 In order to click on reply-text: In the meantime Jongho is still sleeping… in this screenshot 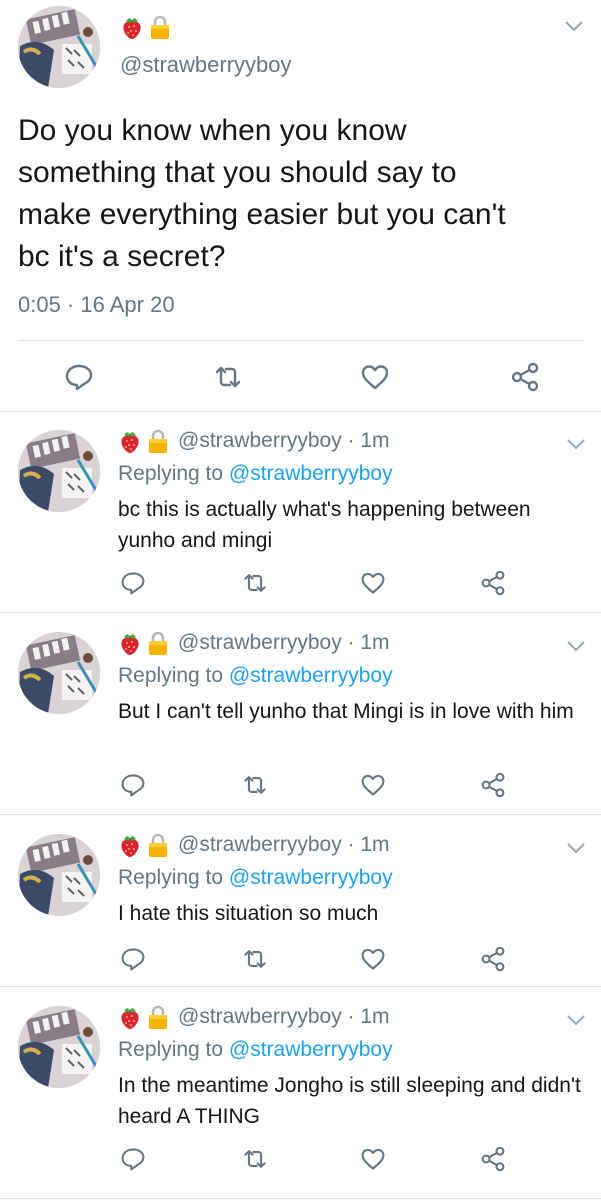, I will do `click(349, 1101)`.